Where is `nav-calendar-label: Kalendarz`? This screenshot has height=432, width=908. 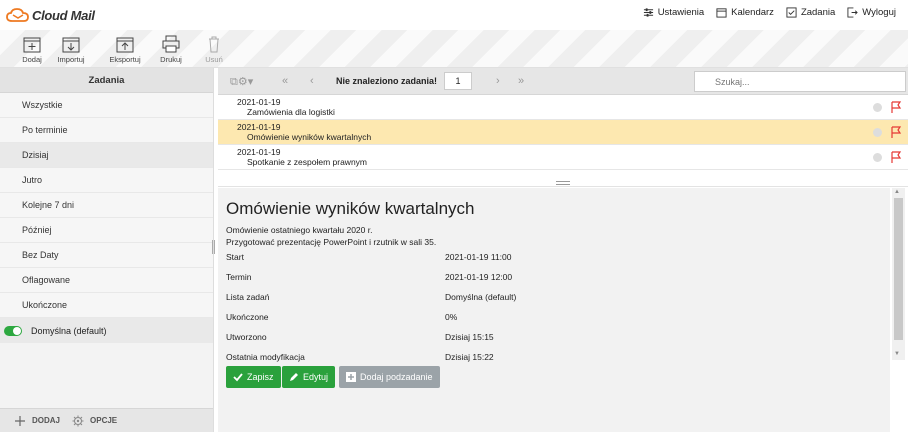
nav-calendar-label: Kalendarz is located at coordinates (752, 12).